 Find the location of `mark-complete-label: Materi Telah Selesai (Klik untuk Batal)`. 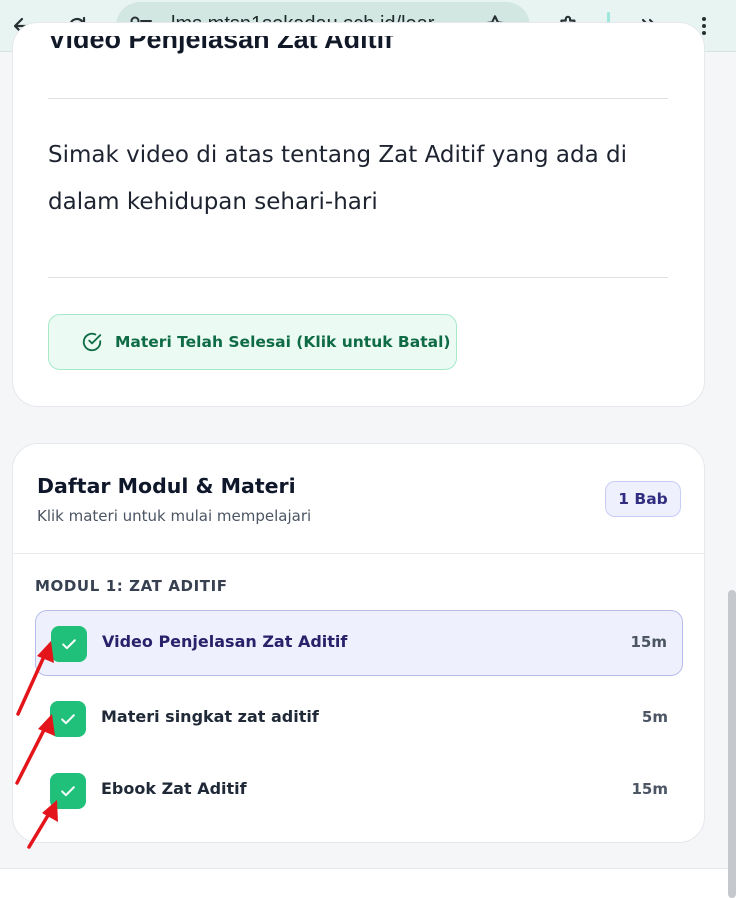

mark-complete-label: Materi Telah Selesai (Klik untuk Batal) is located at coordinates (283, 342).